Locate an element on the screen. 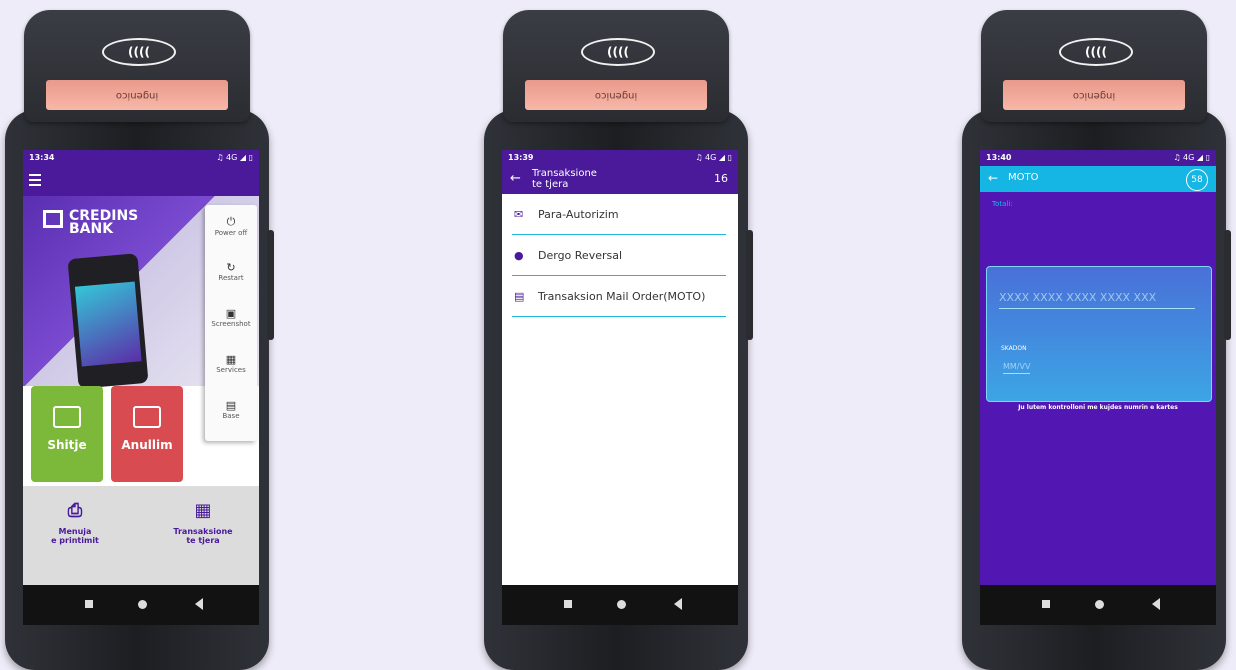 Image resolution: width=1236 pixels, height=670 pixels. bank-logo-icon is located at coordinates (53, 219).